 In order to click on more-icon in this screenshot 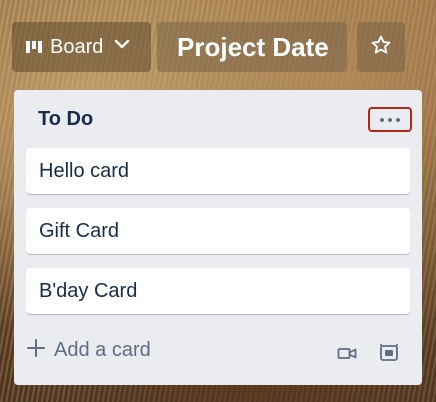, I will do `click(390, 119)`.